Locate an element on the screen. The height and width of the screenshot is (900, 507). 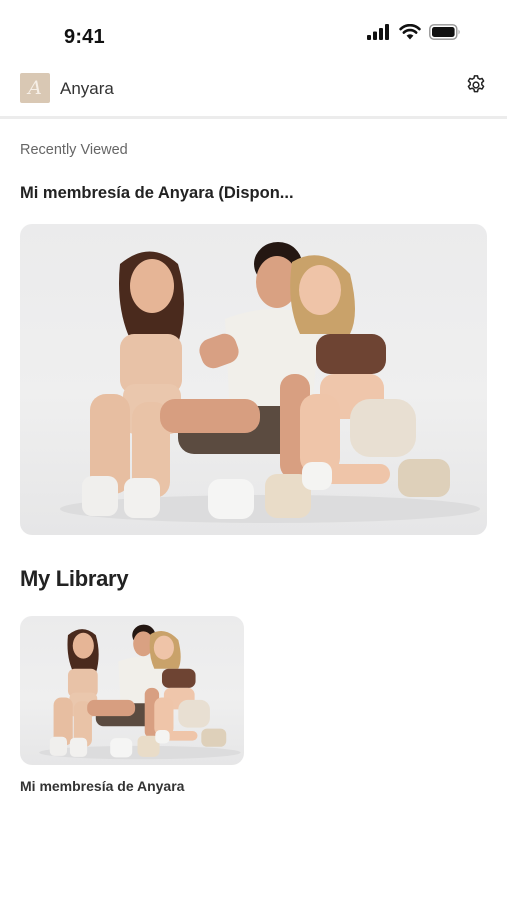
header-divider is located at coordinates (253, 117).